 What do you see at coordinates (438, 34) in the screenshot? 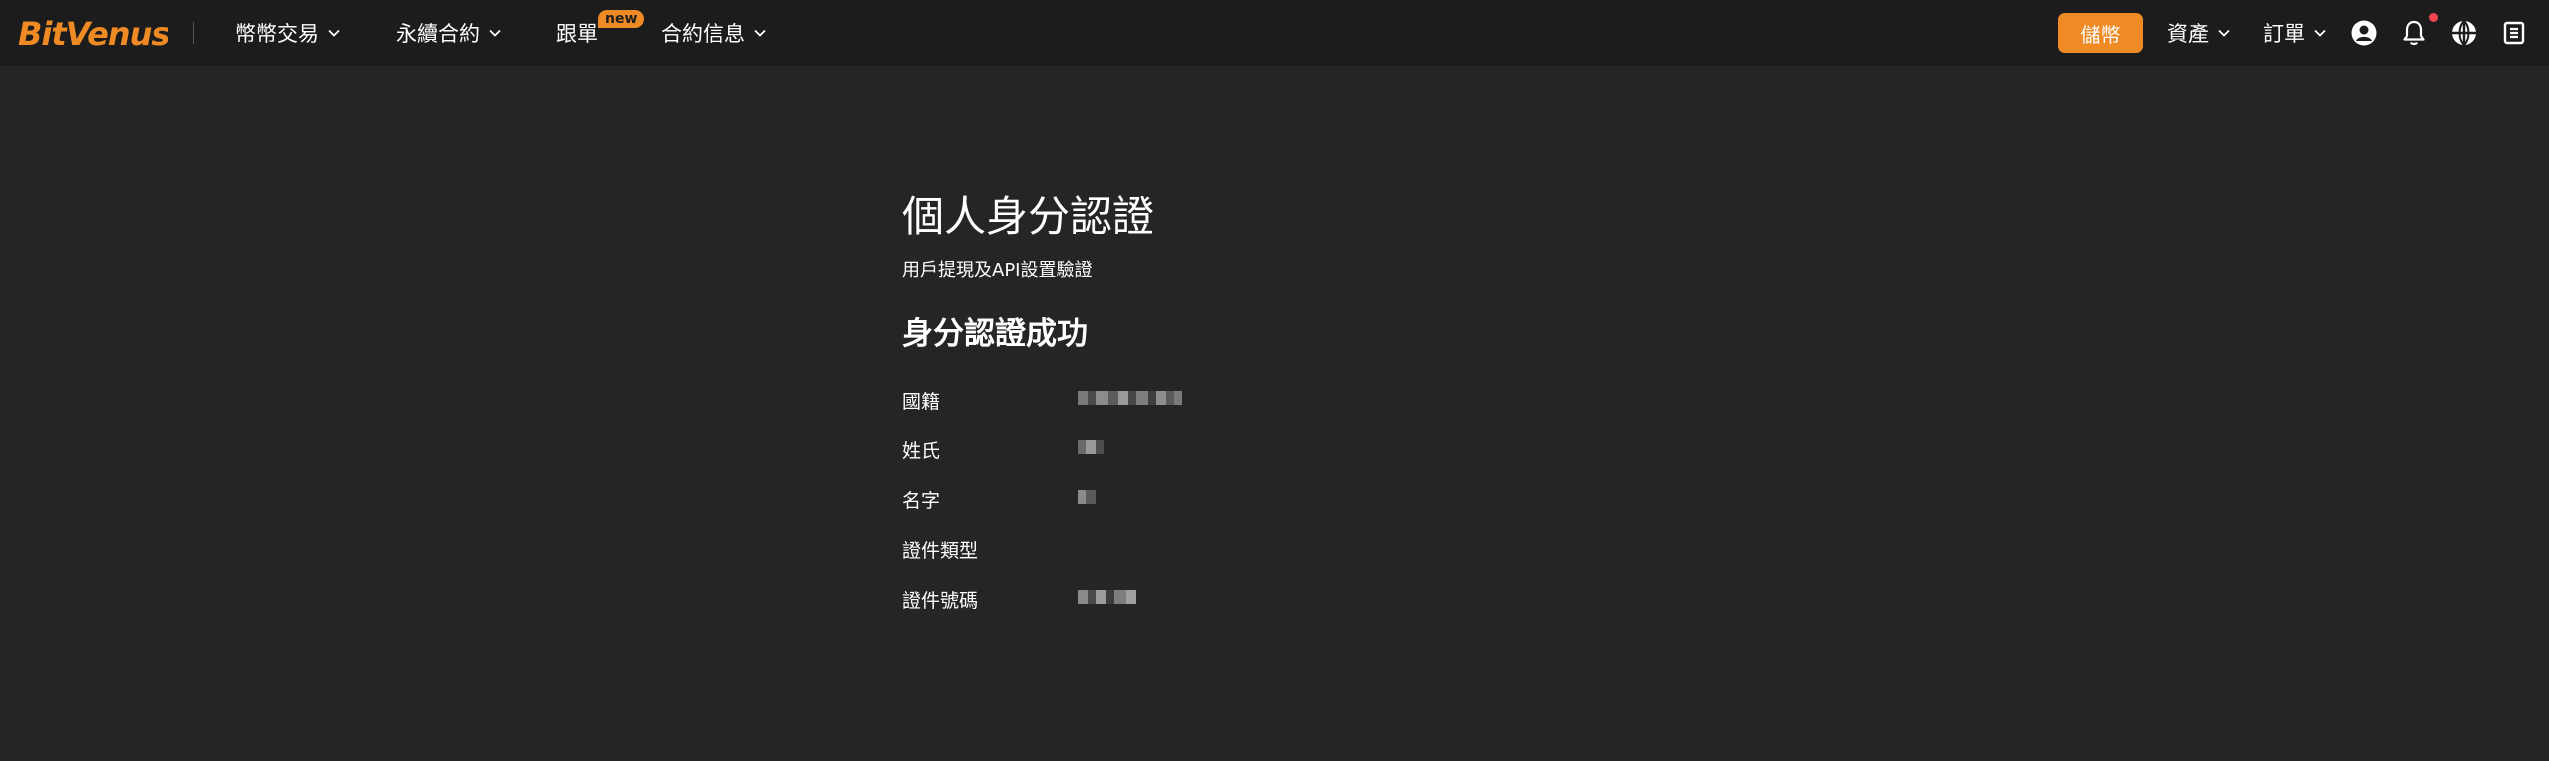
I see `nav-perpetual-contracts-label: 永續合約` at bounding box center [438, 34].